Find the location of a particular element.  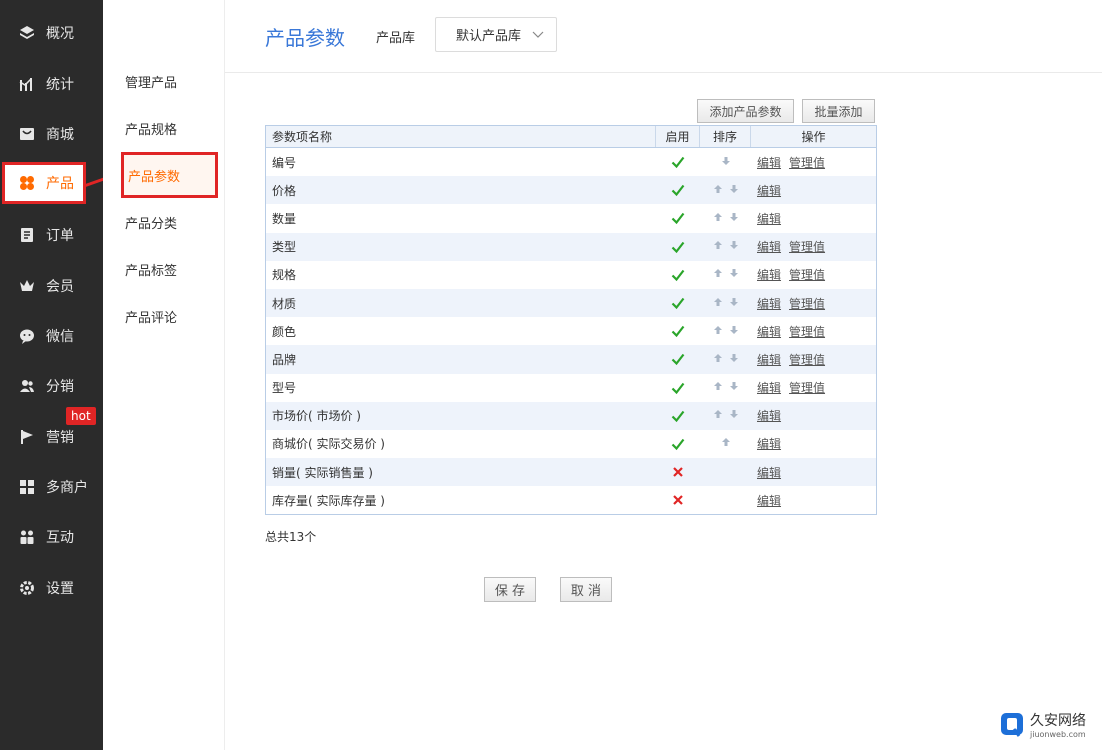

nav-item-interaction: 互动 is located at coordinates (51, 537).